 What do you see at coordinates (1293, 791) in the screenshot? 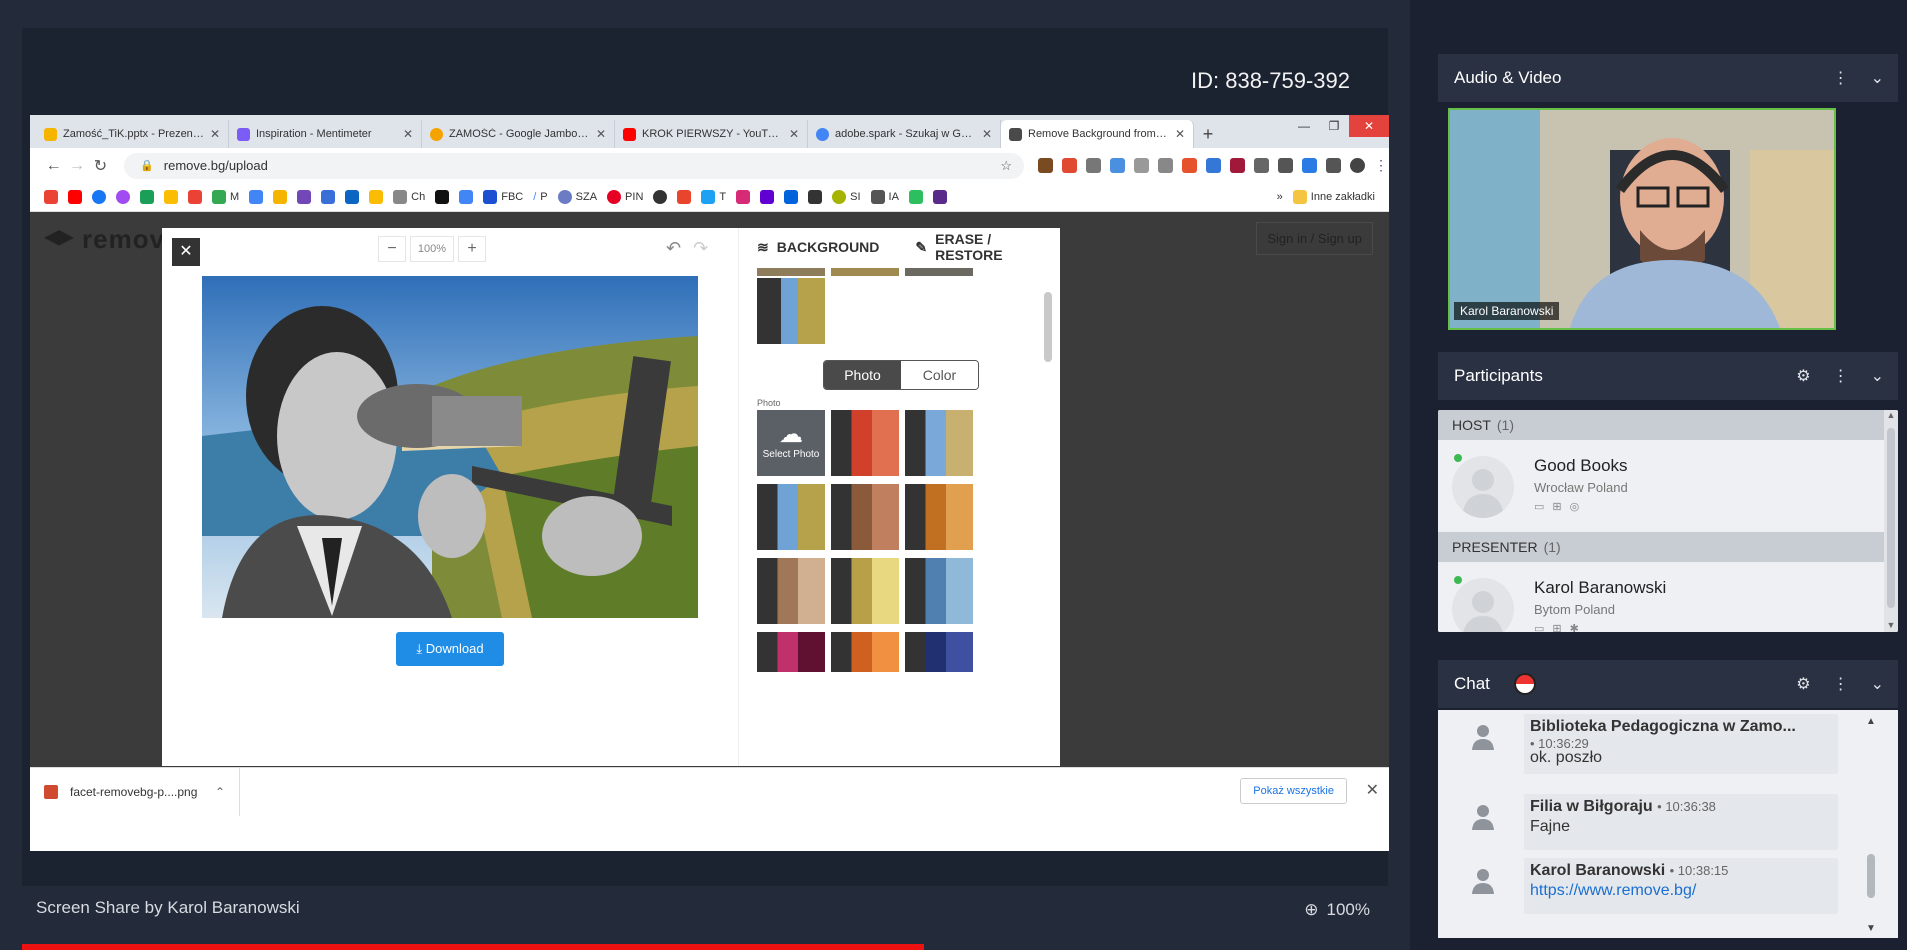
I see `show-all-button: Pokaż wszystkie` at bounding box center [1293, 791].